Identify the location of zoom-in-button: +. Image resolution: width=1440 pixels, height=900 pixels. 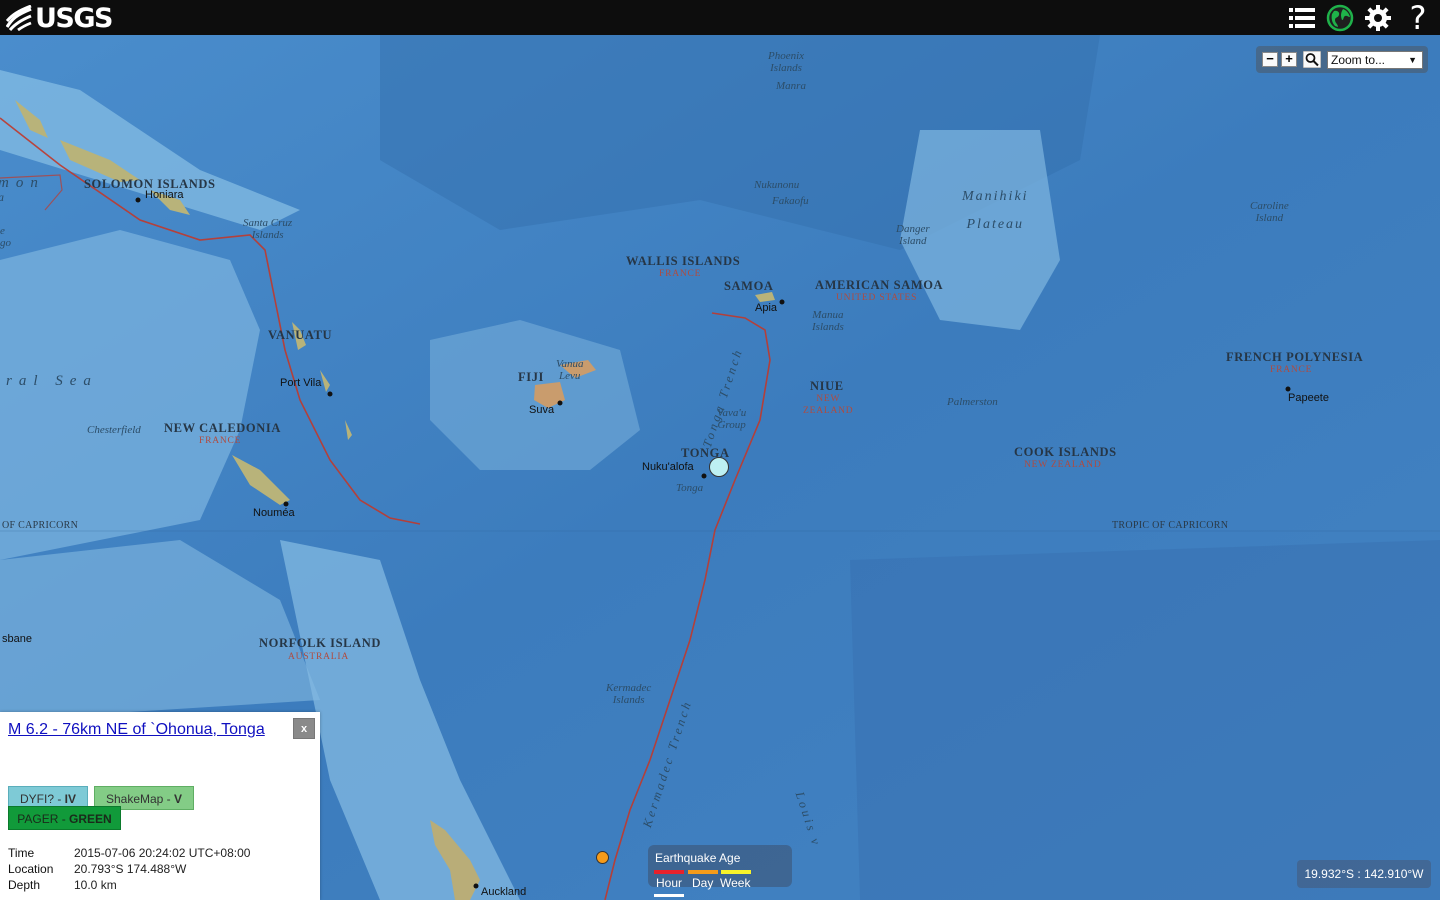
(1289, 59).